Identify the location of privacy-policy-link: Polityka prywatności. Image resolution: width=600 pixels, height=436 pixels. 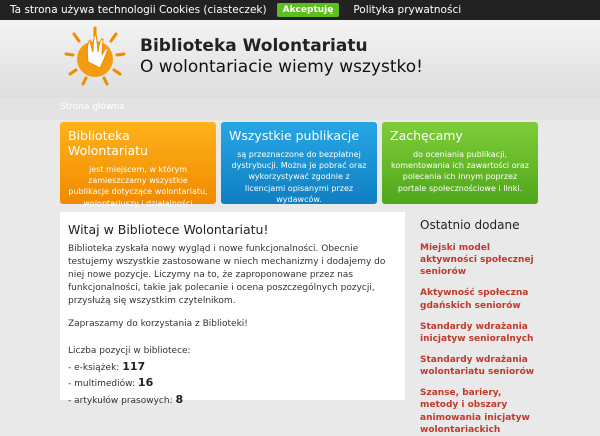
(407, 10).